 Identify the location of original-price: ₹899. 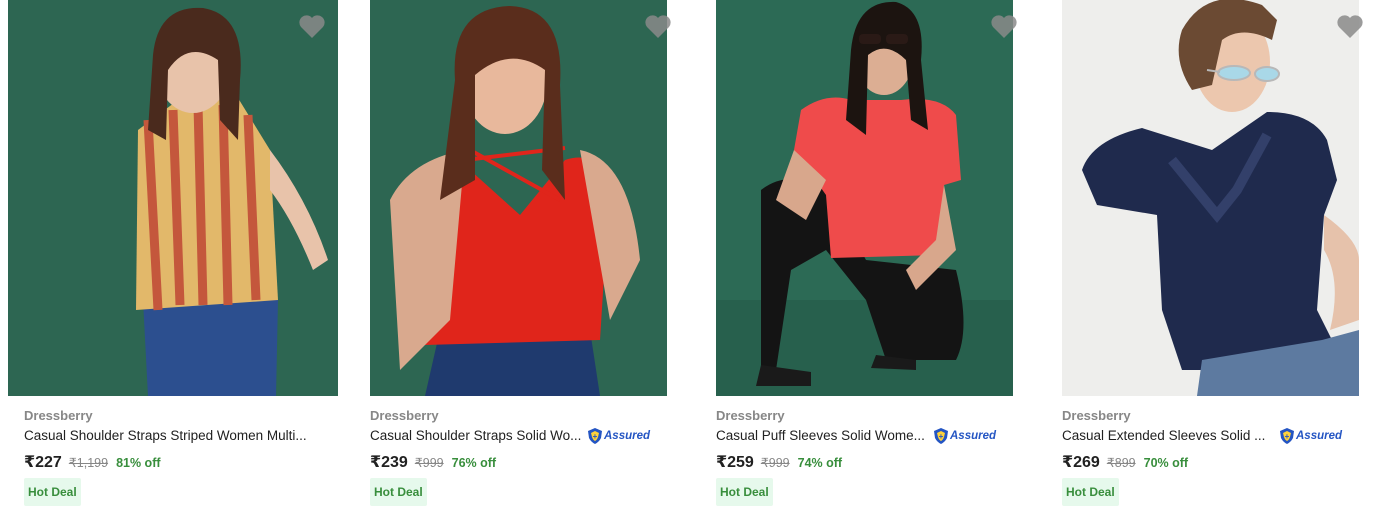
(1121, 463).